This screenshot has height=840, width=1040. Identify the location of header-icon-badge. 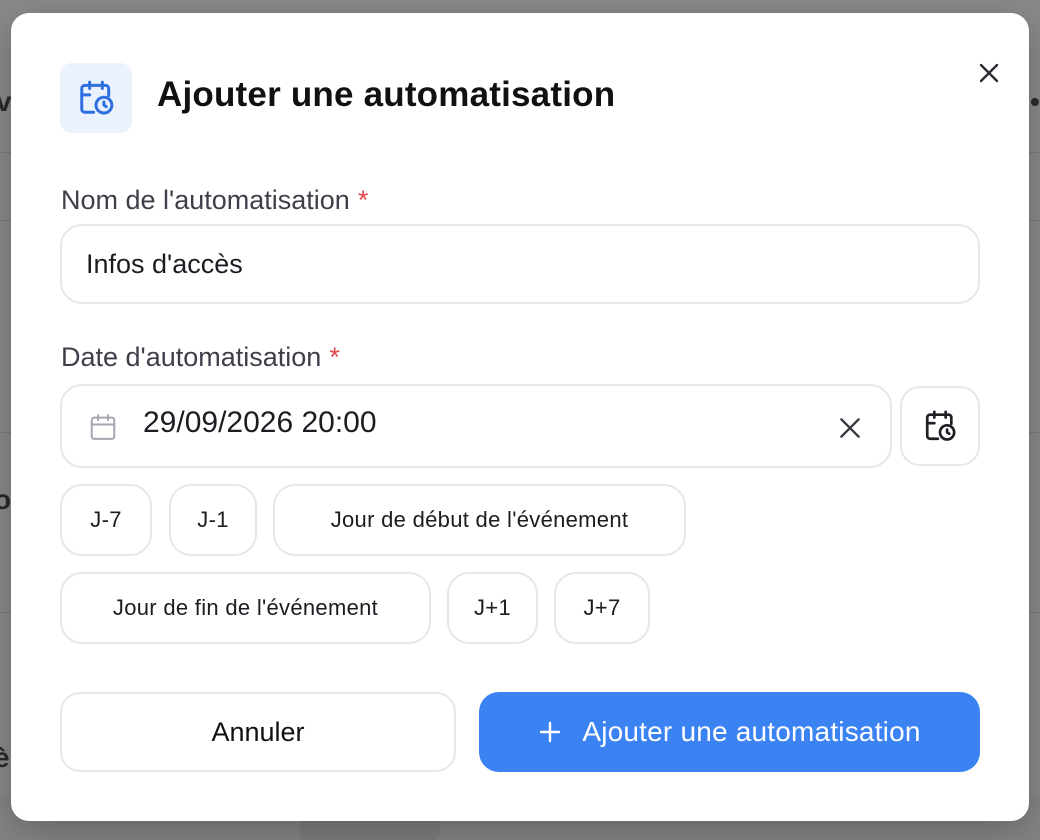
(96, 98).